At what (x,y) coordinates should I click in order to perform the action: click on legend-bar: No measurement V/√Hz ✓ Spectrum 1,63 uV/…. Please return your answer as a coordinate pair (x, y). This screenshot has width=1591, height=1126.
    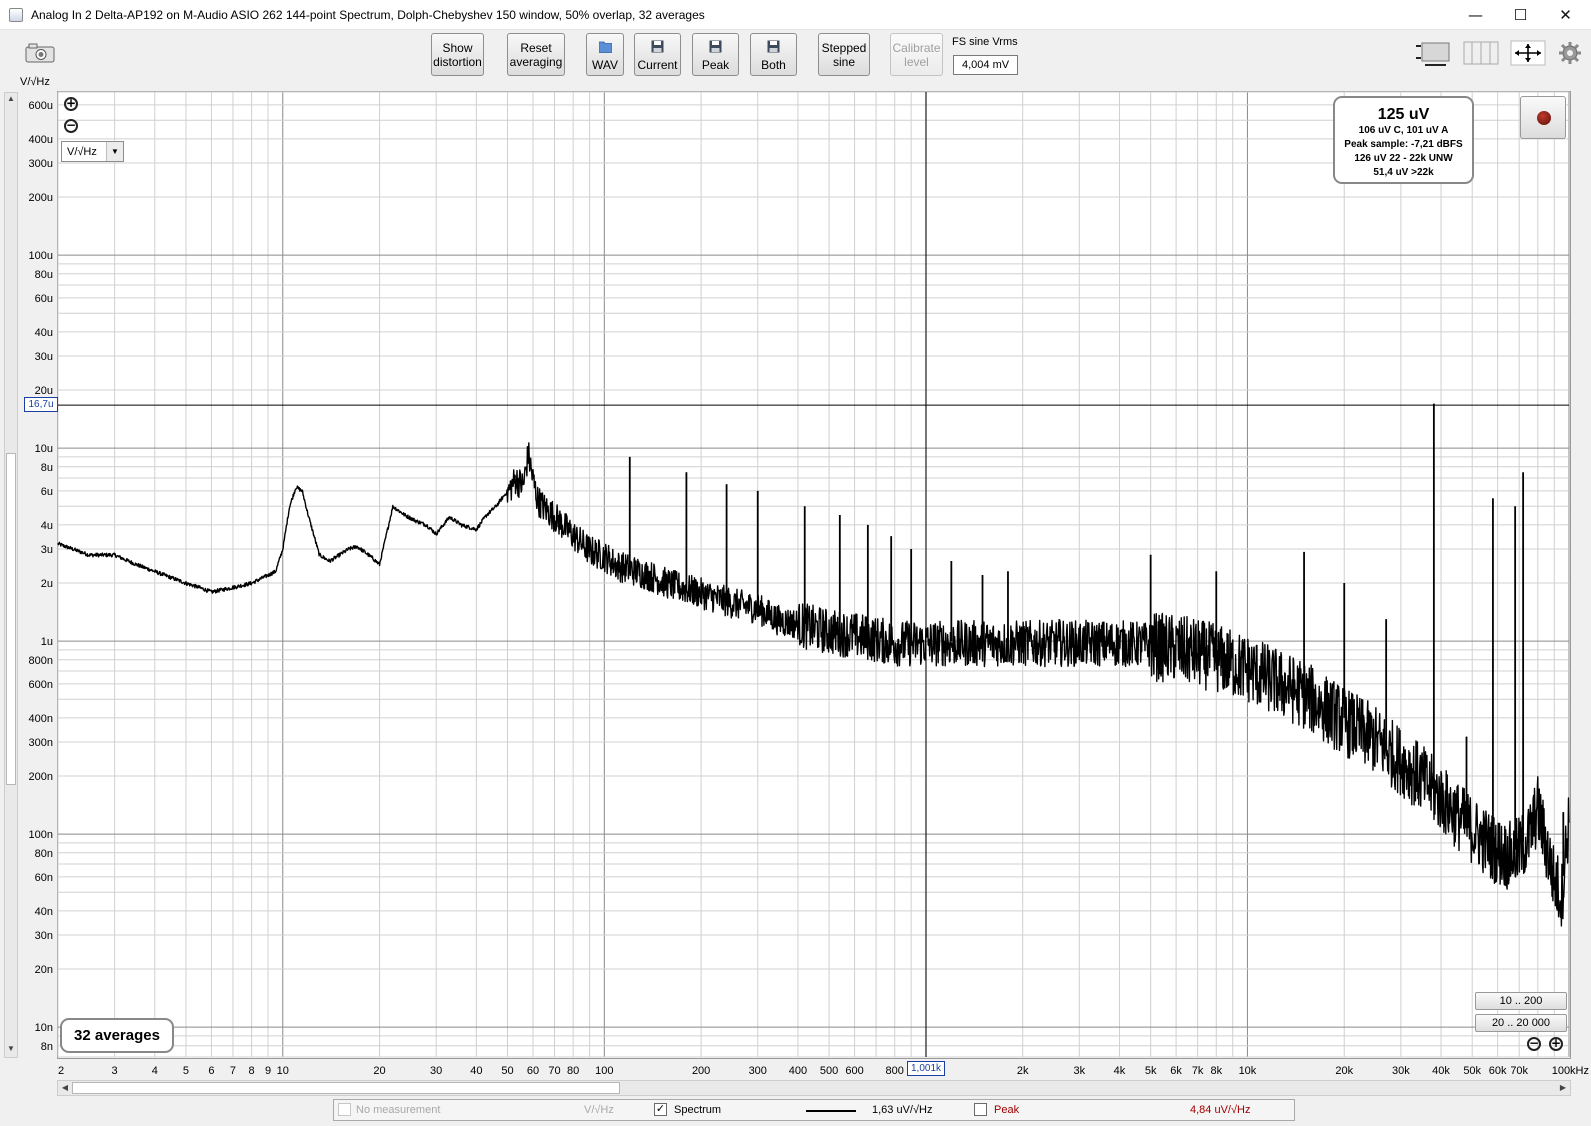
    Looking at the image, I should click on (814, 1110).